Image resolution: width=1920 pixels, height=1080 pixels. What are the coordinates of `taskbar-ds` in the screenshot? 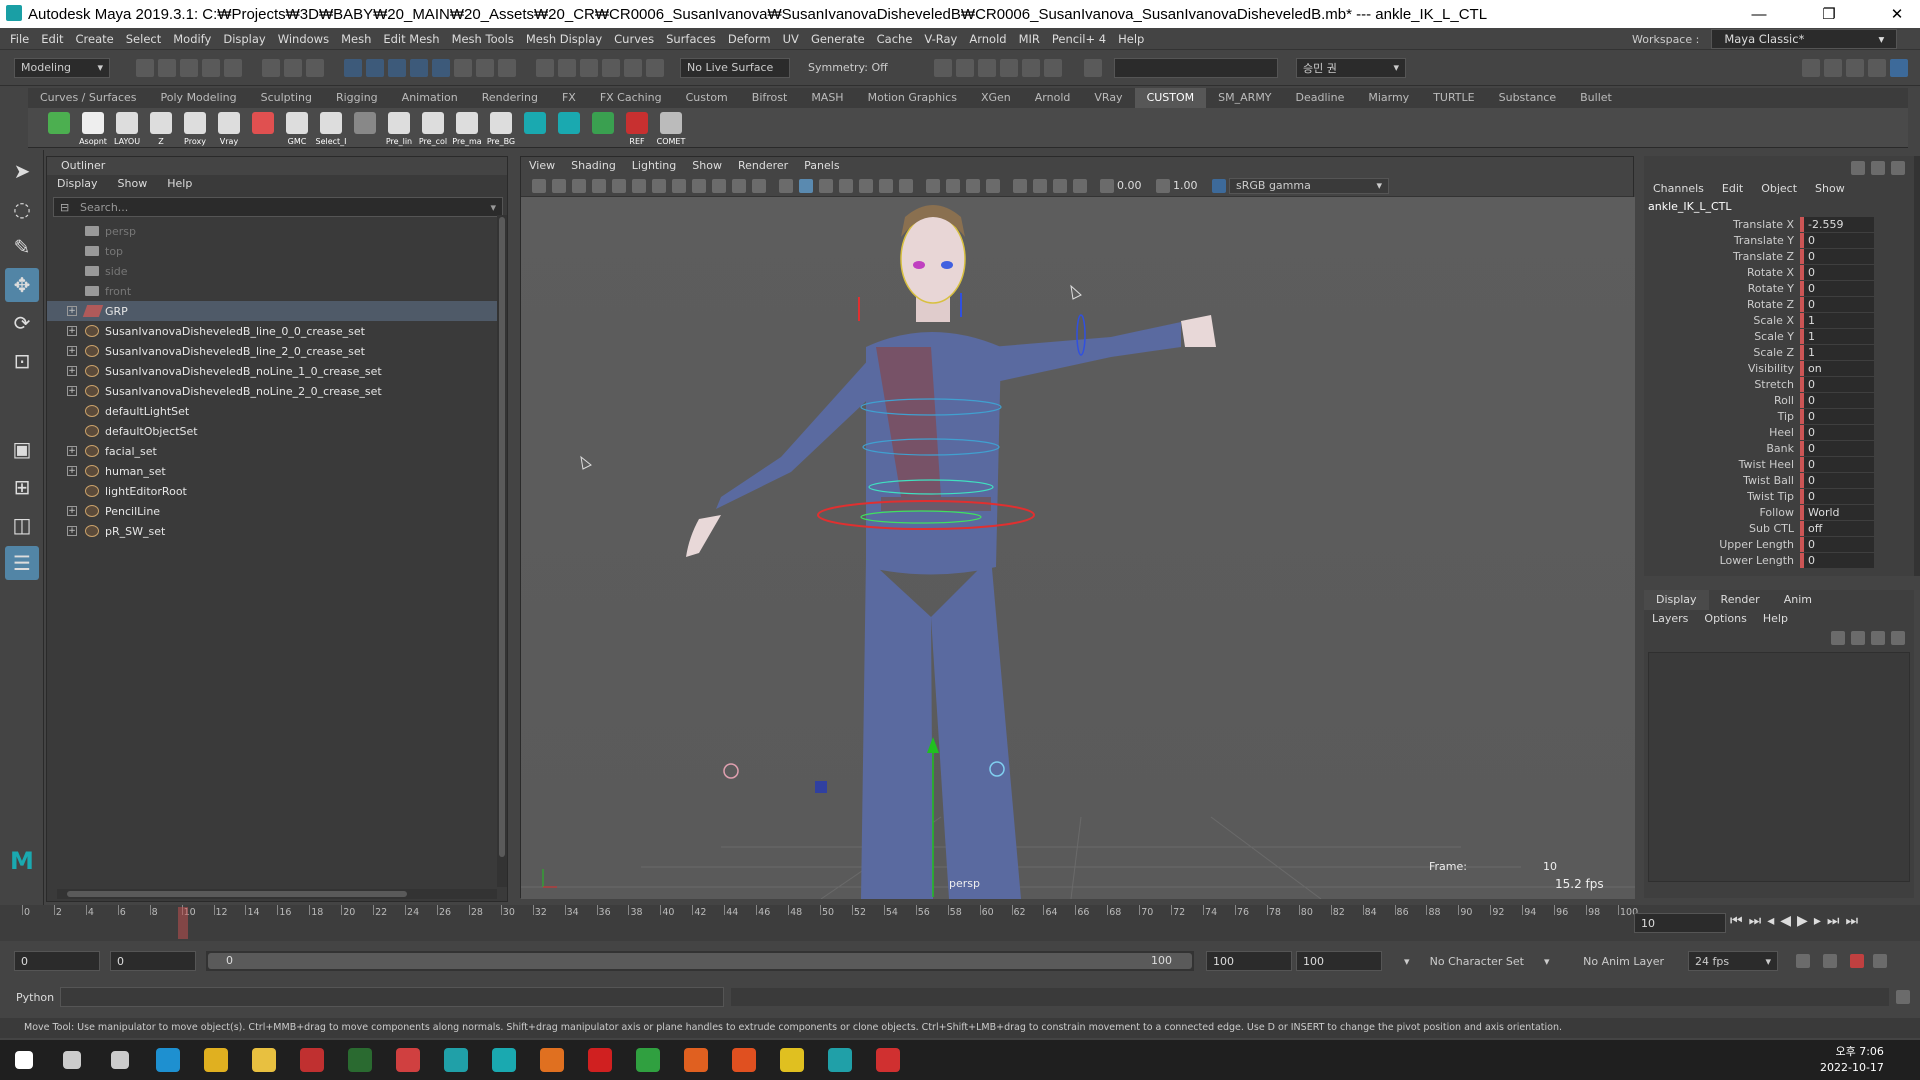 It's located at (360, 1060).